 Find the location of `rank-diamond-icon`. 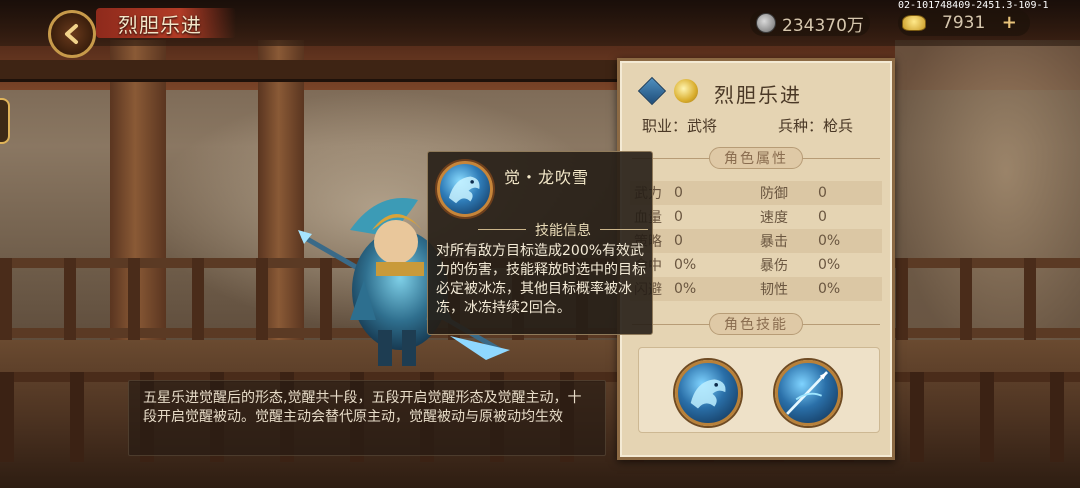

rank-diamond-icon is located at coordinates (652, 91).